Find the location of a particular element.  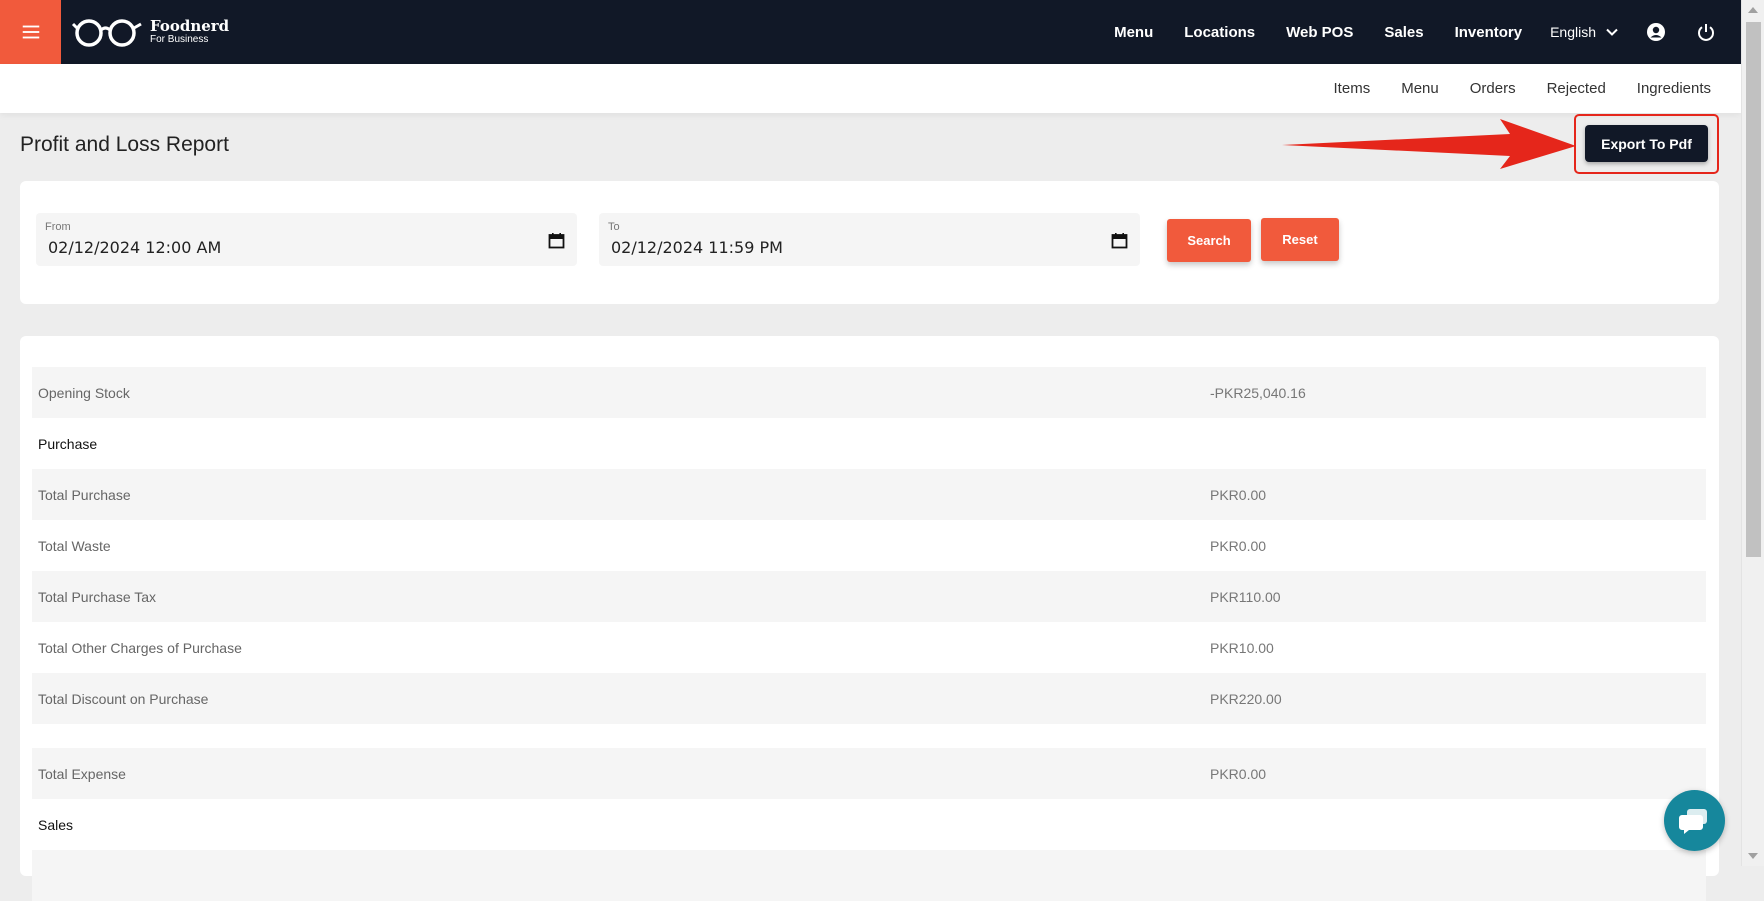

glasses-logo-icon is located at coordinates (106, 33).